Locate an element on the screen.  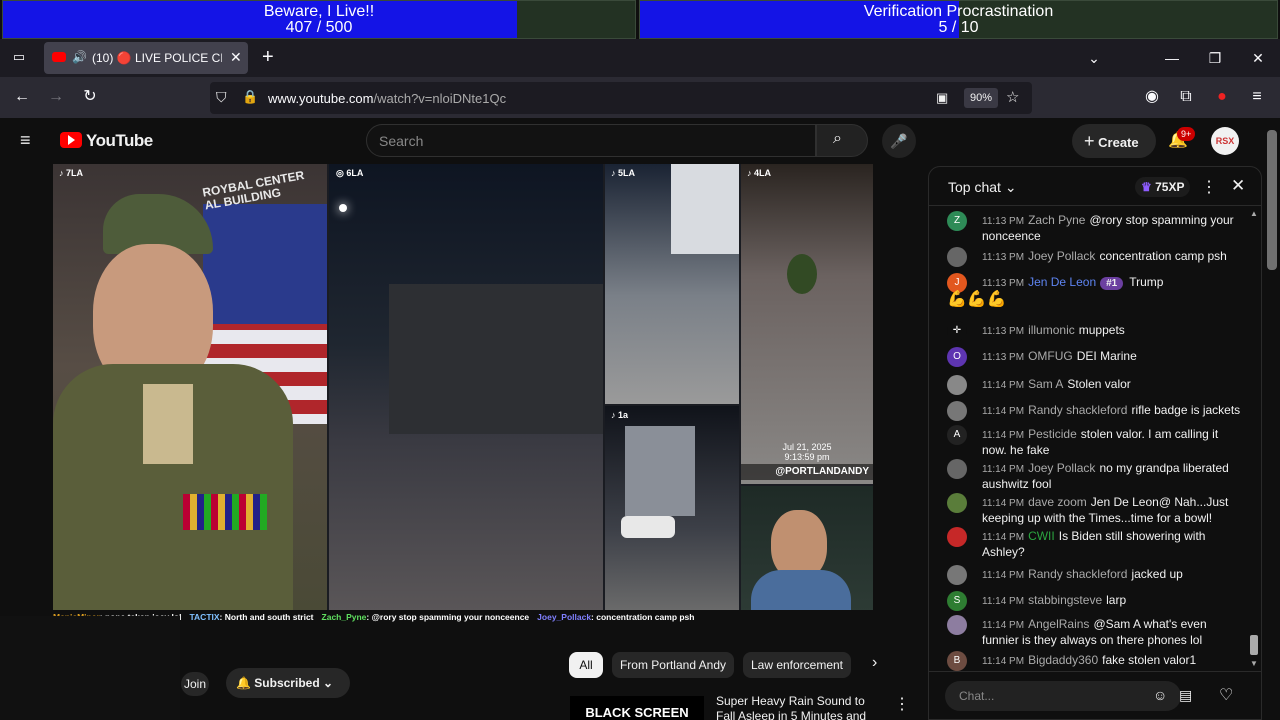
page-scrollbar-track is located at coordinates (1272, 425).